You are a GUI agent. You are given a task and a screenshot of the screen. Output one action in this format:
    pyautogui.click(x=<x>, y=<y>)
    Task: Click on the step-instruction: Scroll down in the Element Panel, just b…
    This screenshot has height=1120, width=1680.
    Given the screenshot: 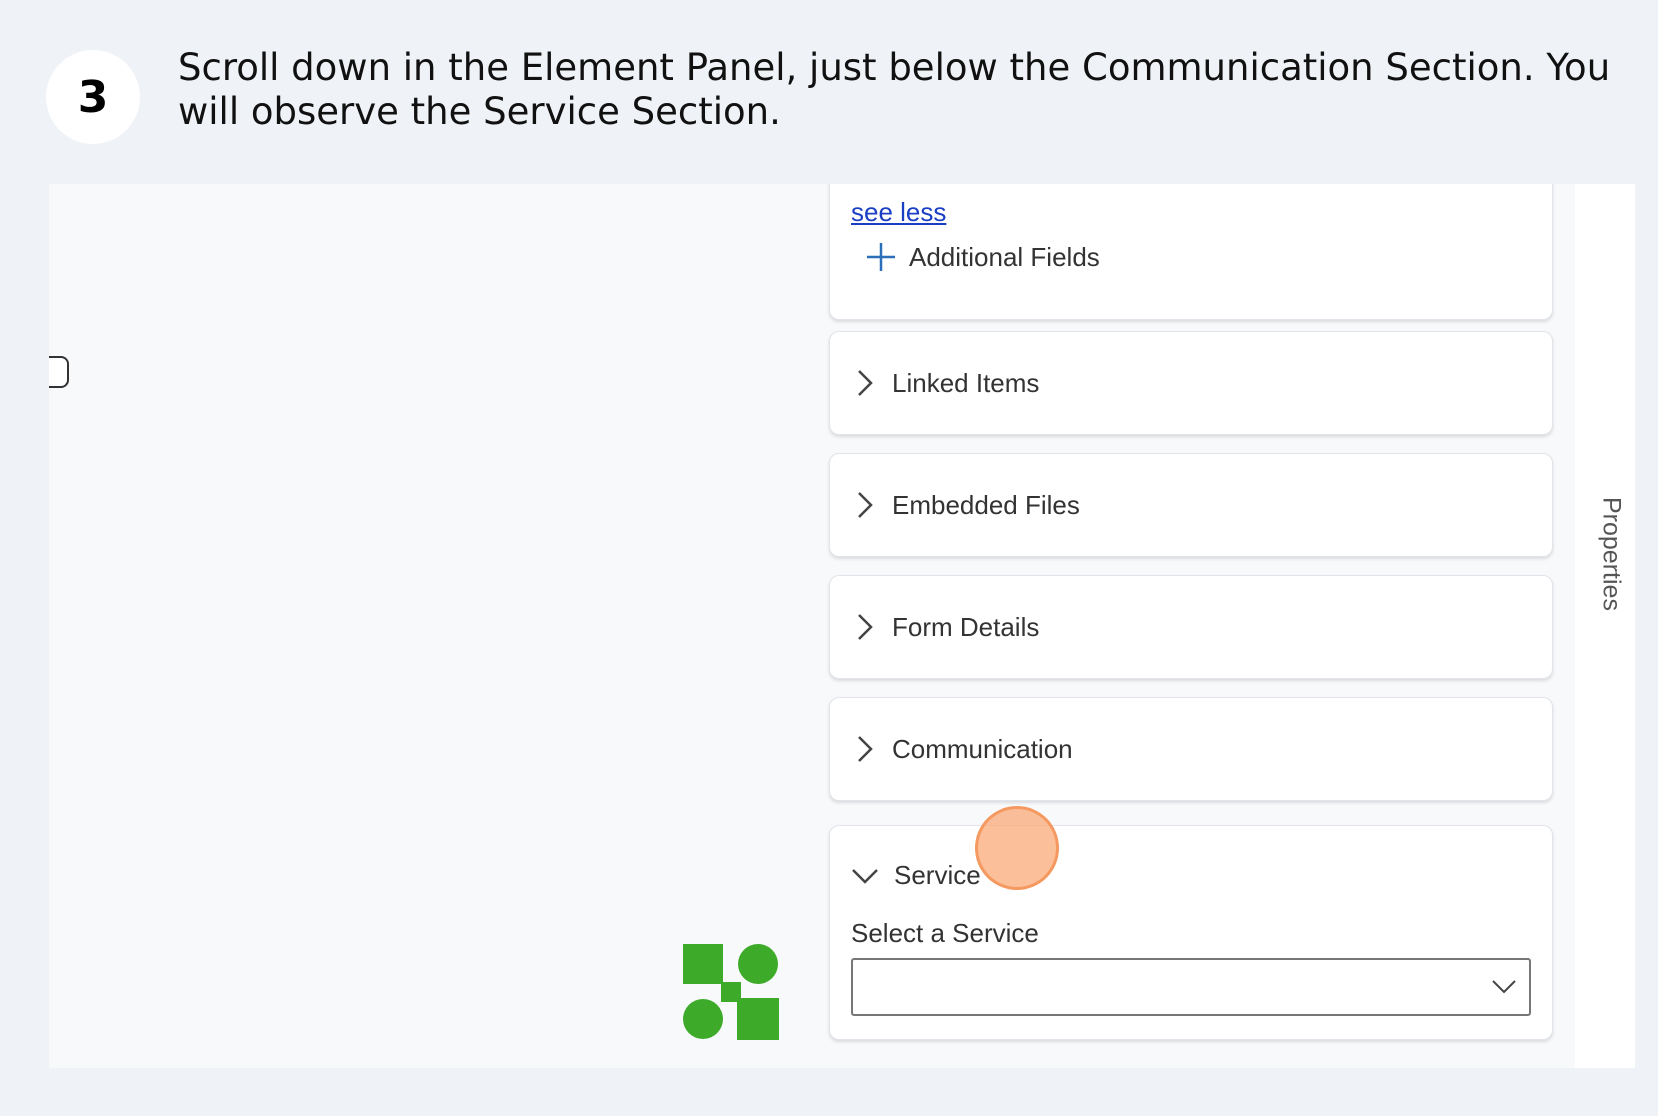 What is the action you would take?
    pyautogui.click(x=894, y=89)
    